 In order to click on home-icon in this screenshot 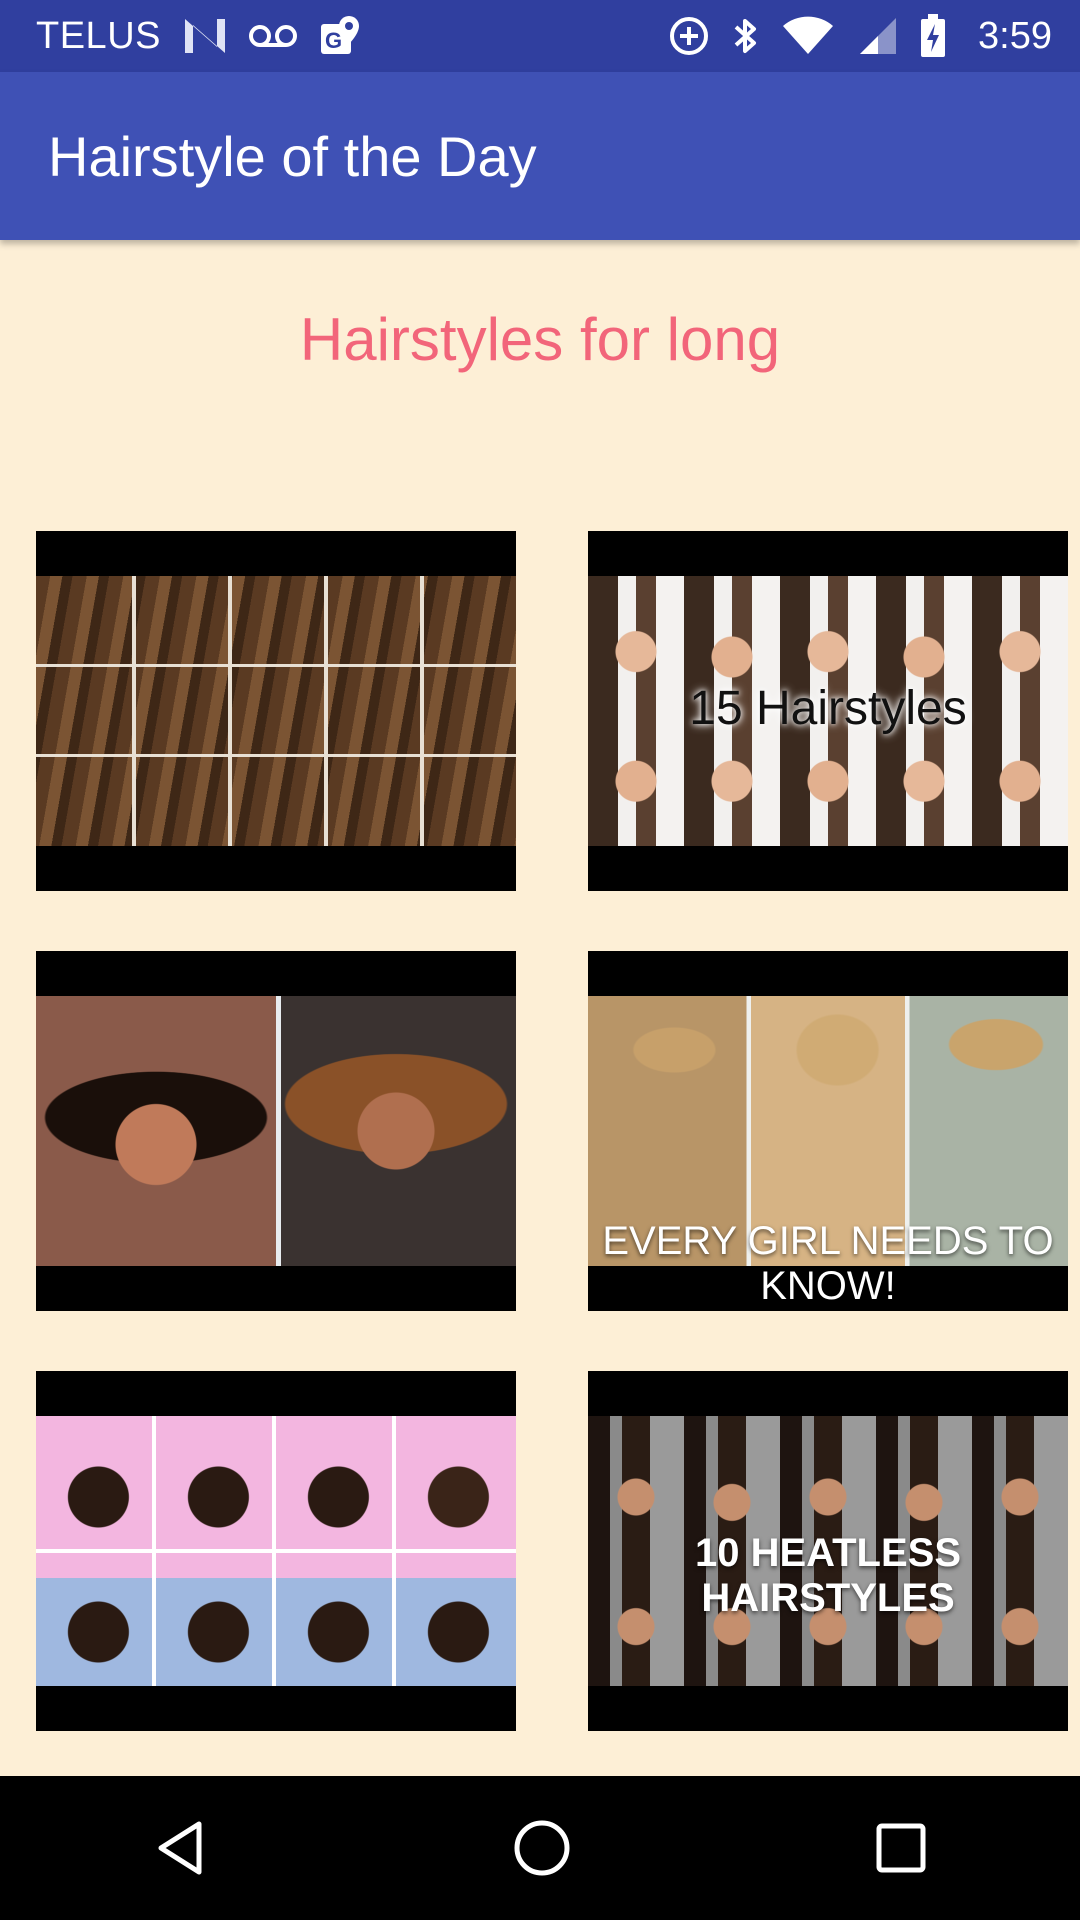, I will do `click(542, 1848)`.